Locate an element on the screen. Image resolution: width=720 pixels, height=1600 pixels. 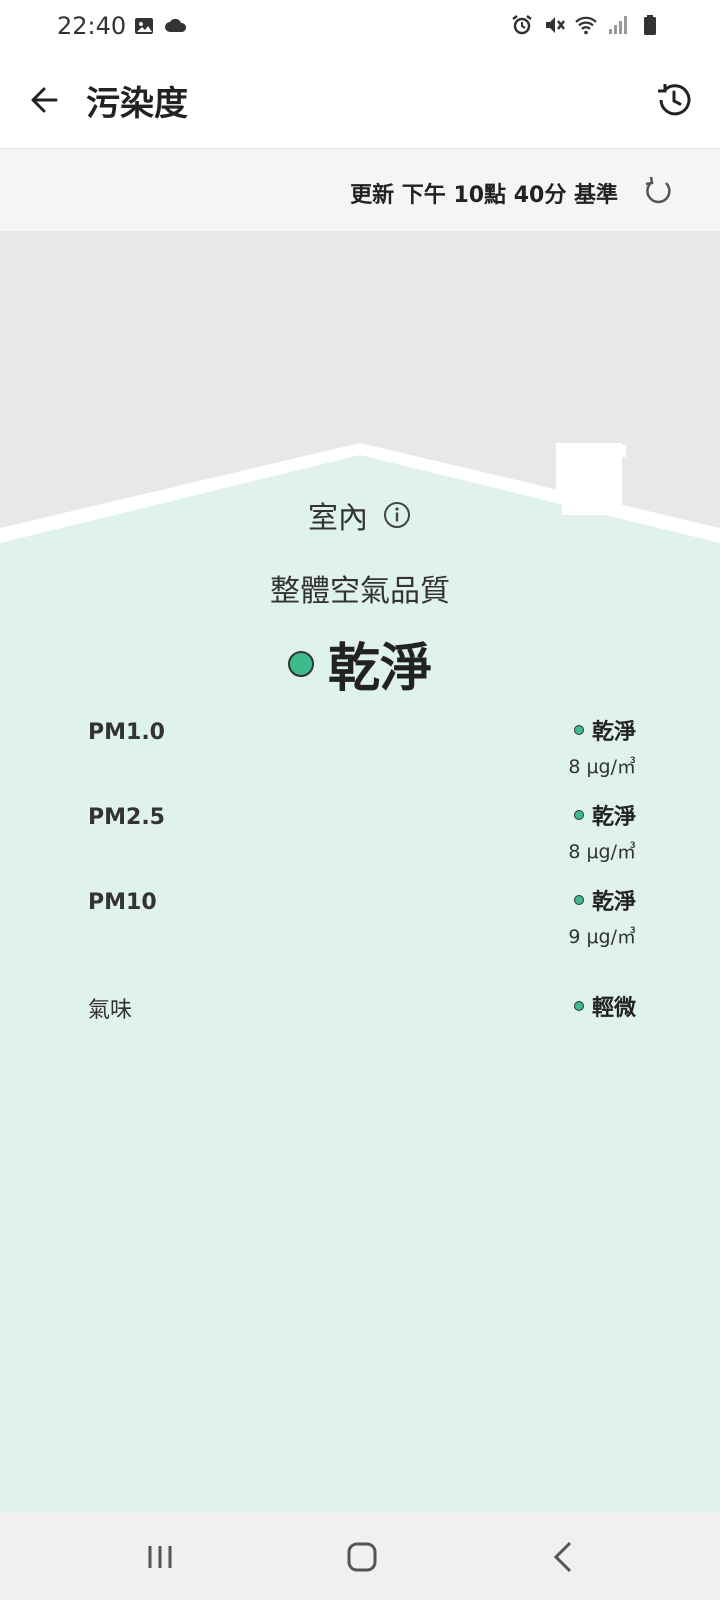
pollutant-name: PM1.0 is located at coordinates (126, 732).